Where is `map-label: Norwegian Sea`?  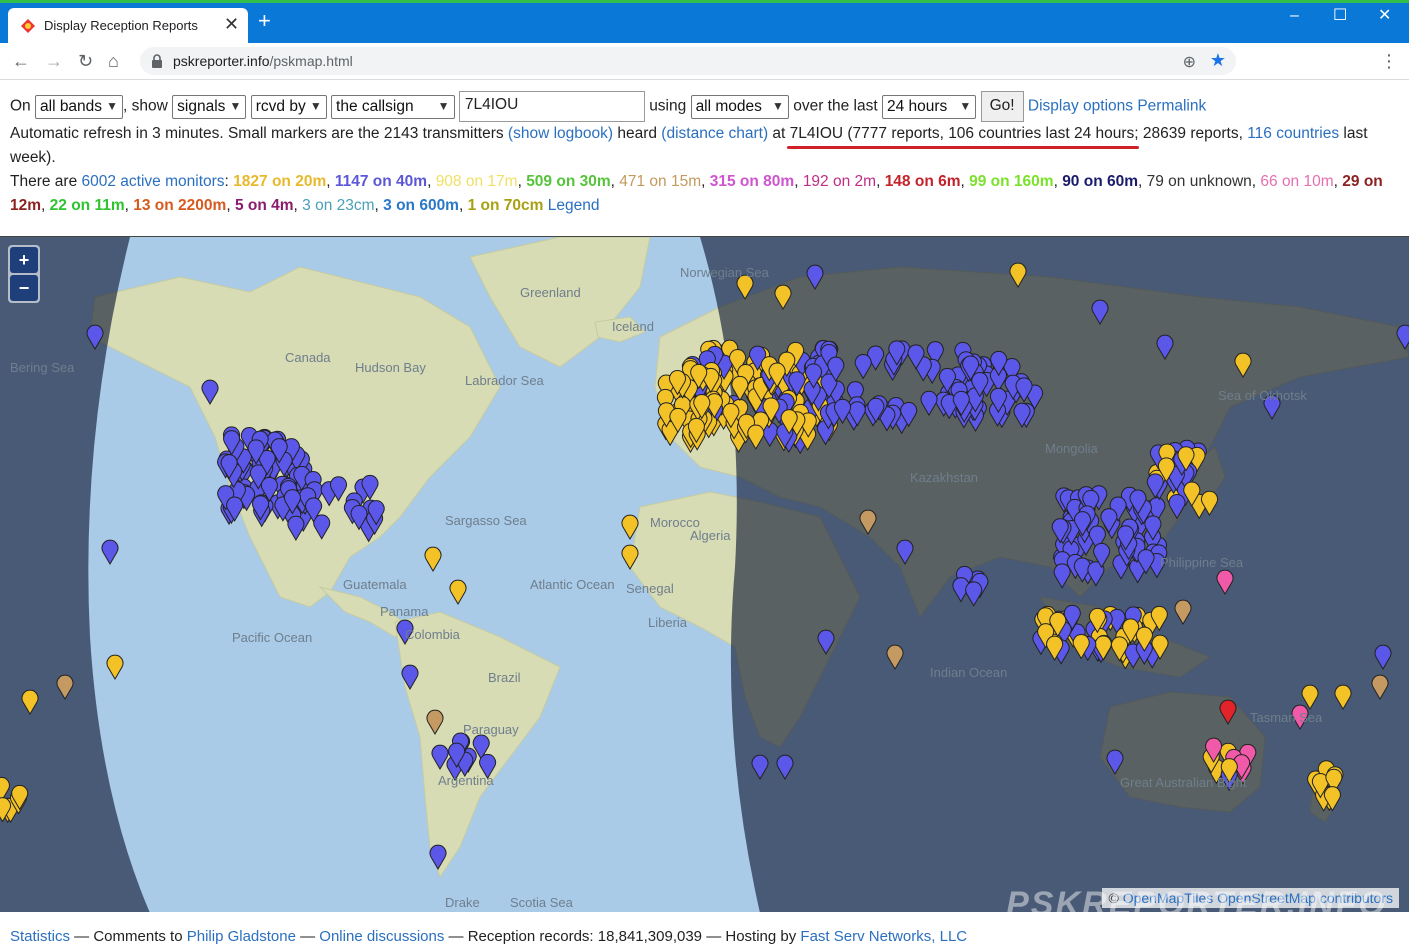
map-label: Norwegian Sea is located at coordinates (725, 272).